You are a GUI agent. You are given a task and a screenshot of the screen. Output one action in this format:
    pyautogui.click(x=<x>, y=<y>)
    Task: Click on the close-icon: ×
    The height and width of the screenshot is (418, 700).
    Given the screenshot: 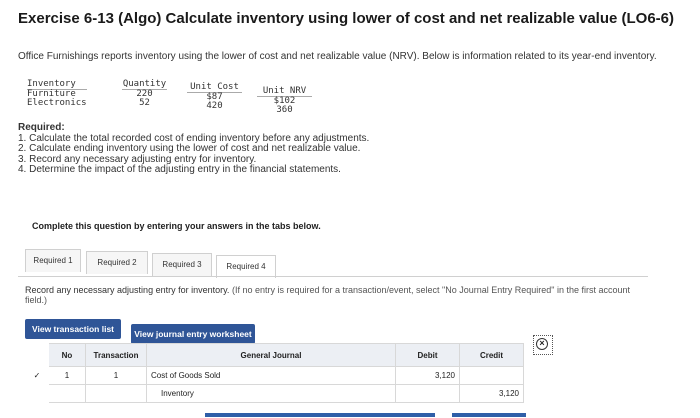 What is the action you would take?
    pyautogui.click(x=542, y=344)
    